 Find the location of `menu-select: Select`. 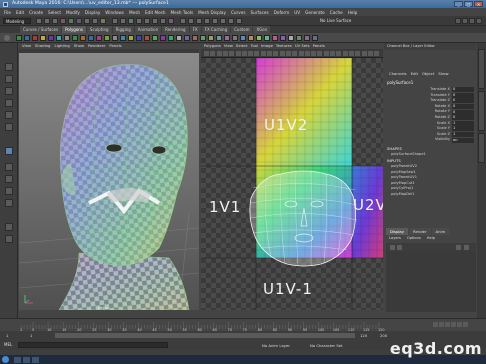

menu-select: Select is located at coordinates (54, 12).